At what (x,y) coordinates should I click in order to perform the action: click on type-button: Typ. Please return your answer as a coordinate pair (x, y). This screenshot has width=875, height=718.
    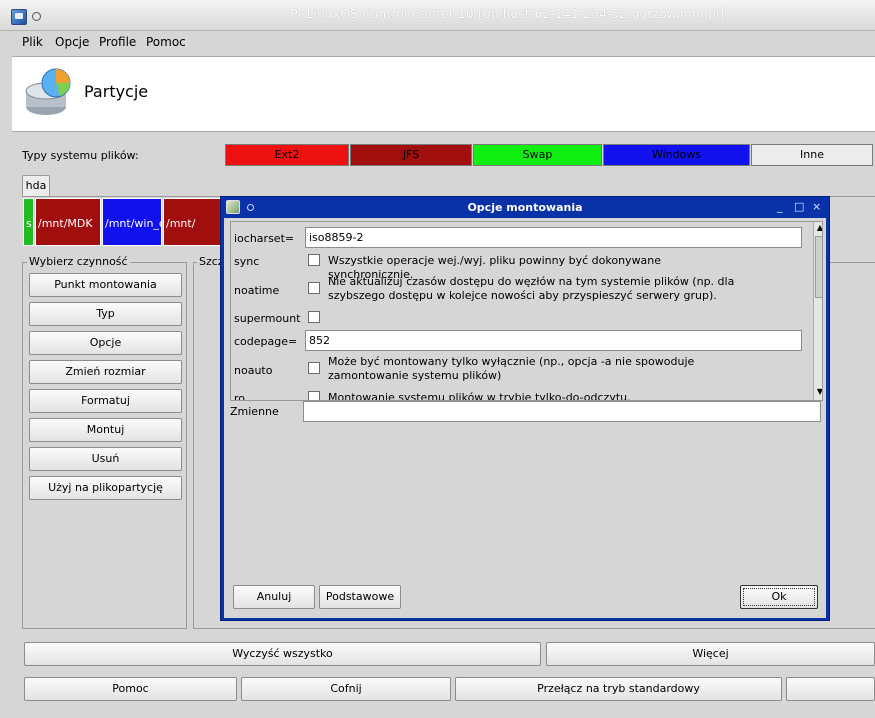
    Looking at the image, I should click on (105, 314).